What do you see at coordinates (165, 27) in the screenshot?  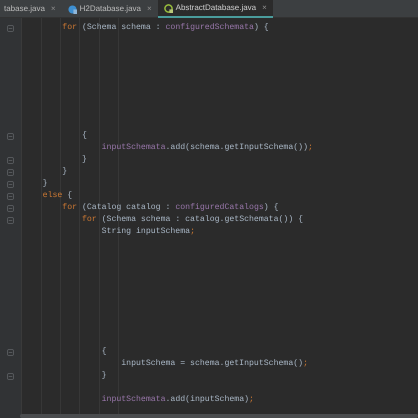 I see `code-line: for (Schema schema : configuredSchemata) {` at bounding box center [165, 27].